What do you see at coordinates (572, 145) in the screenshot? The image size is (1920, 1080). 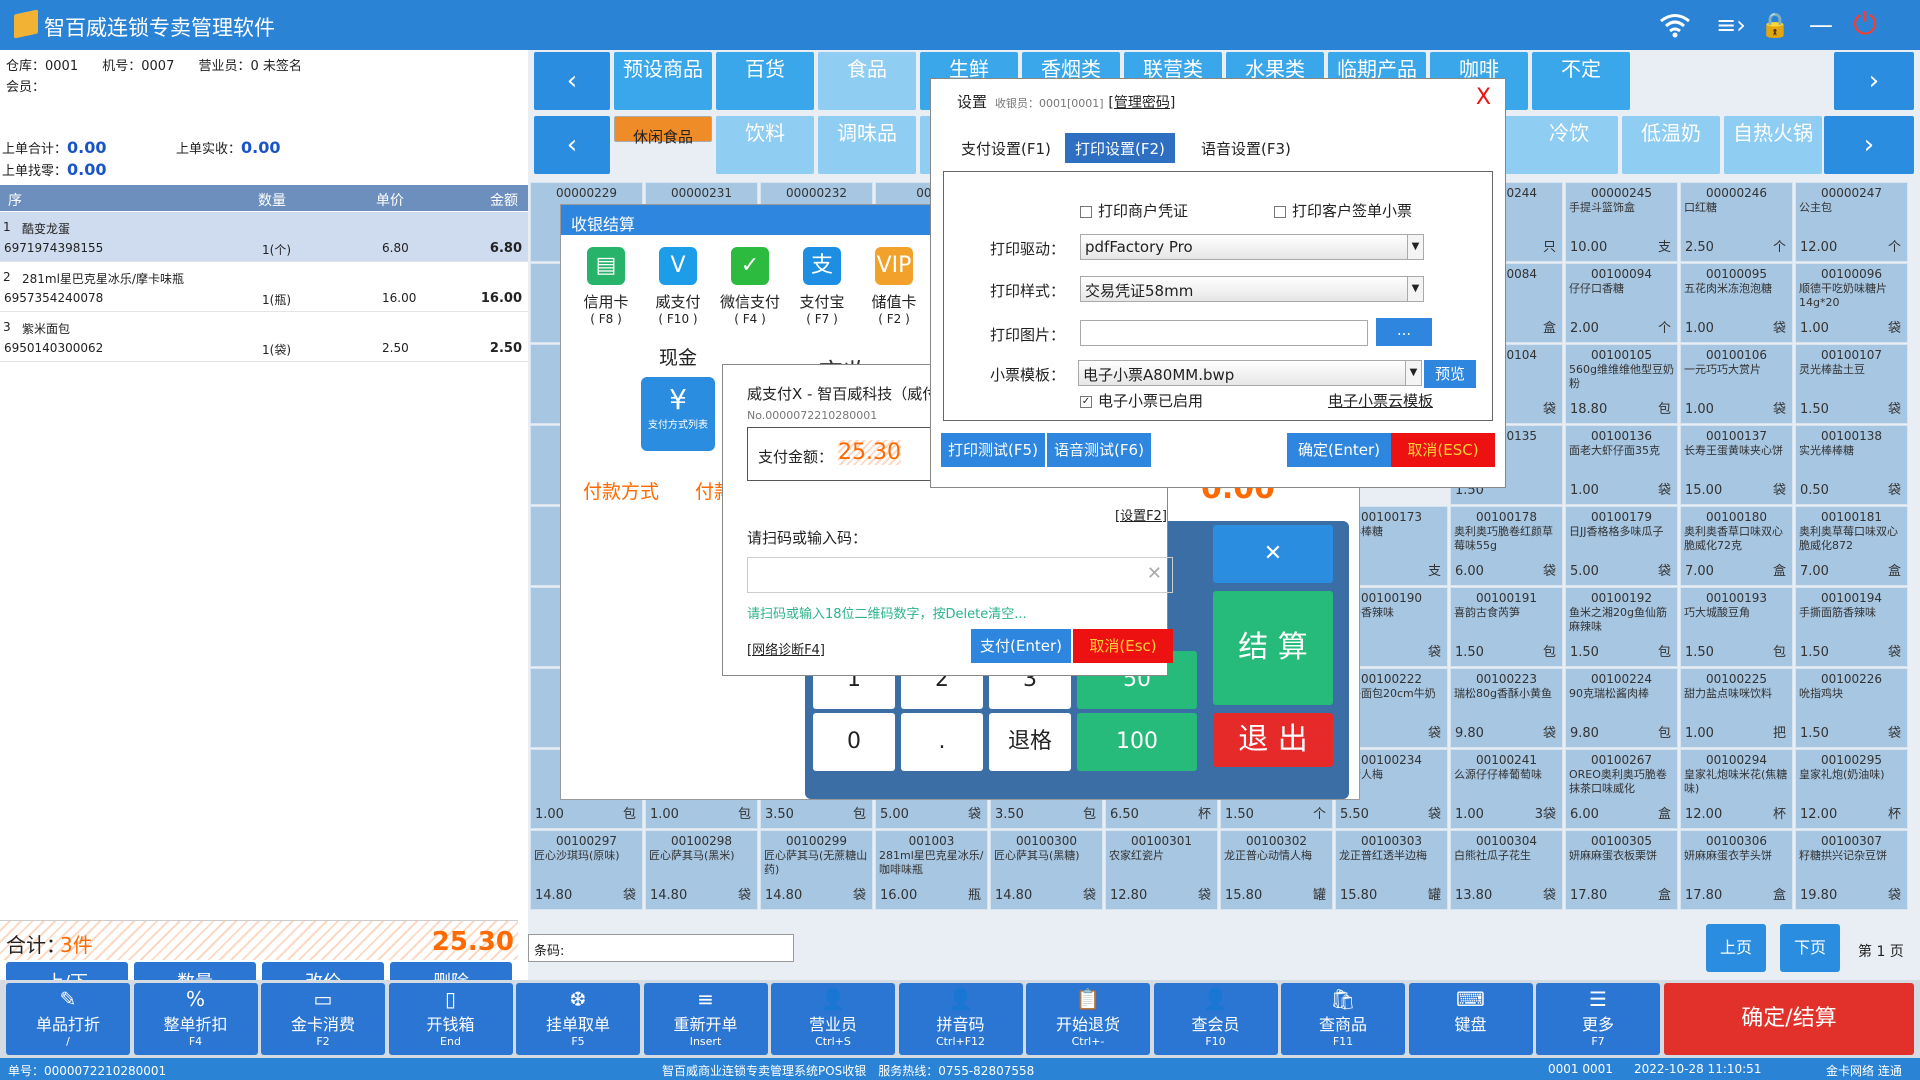 I see `subcategory-prev-button: ‹` at bounding box center [572, 145].